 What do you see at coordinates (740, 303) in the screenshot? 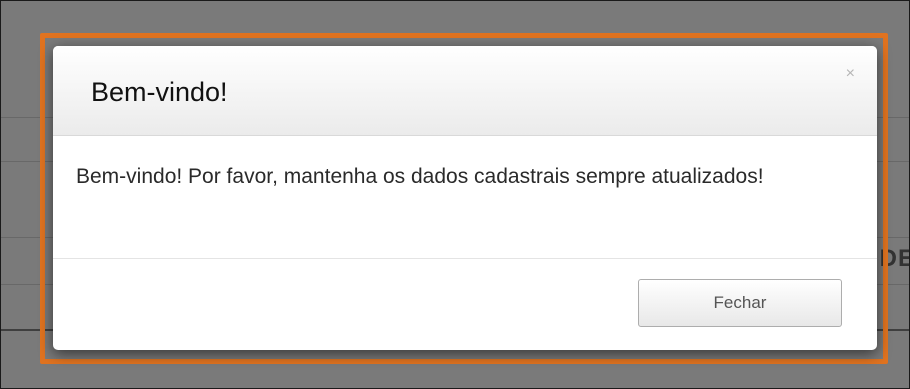
I see `close-button: Fechar` at bounding box center [740, 303].